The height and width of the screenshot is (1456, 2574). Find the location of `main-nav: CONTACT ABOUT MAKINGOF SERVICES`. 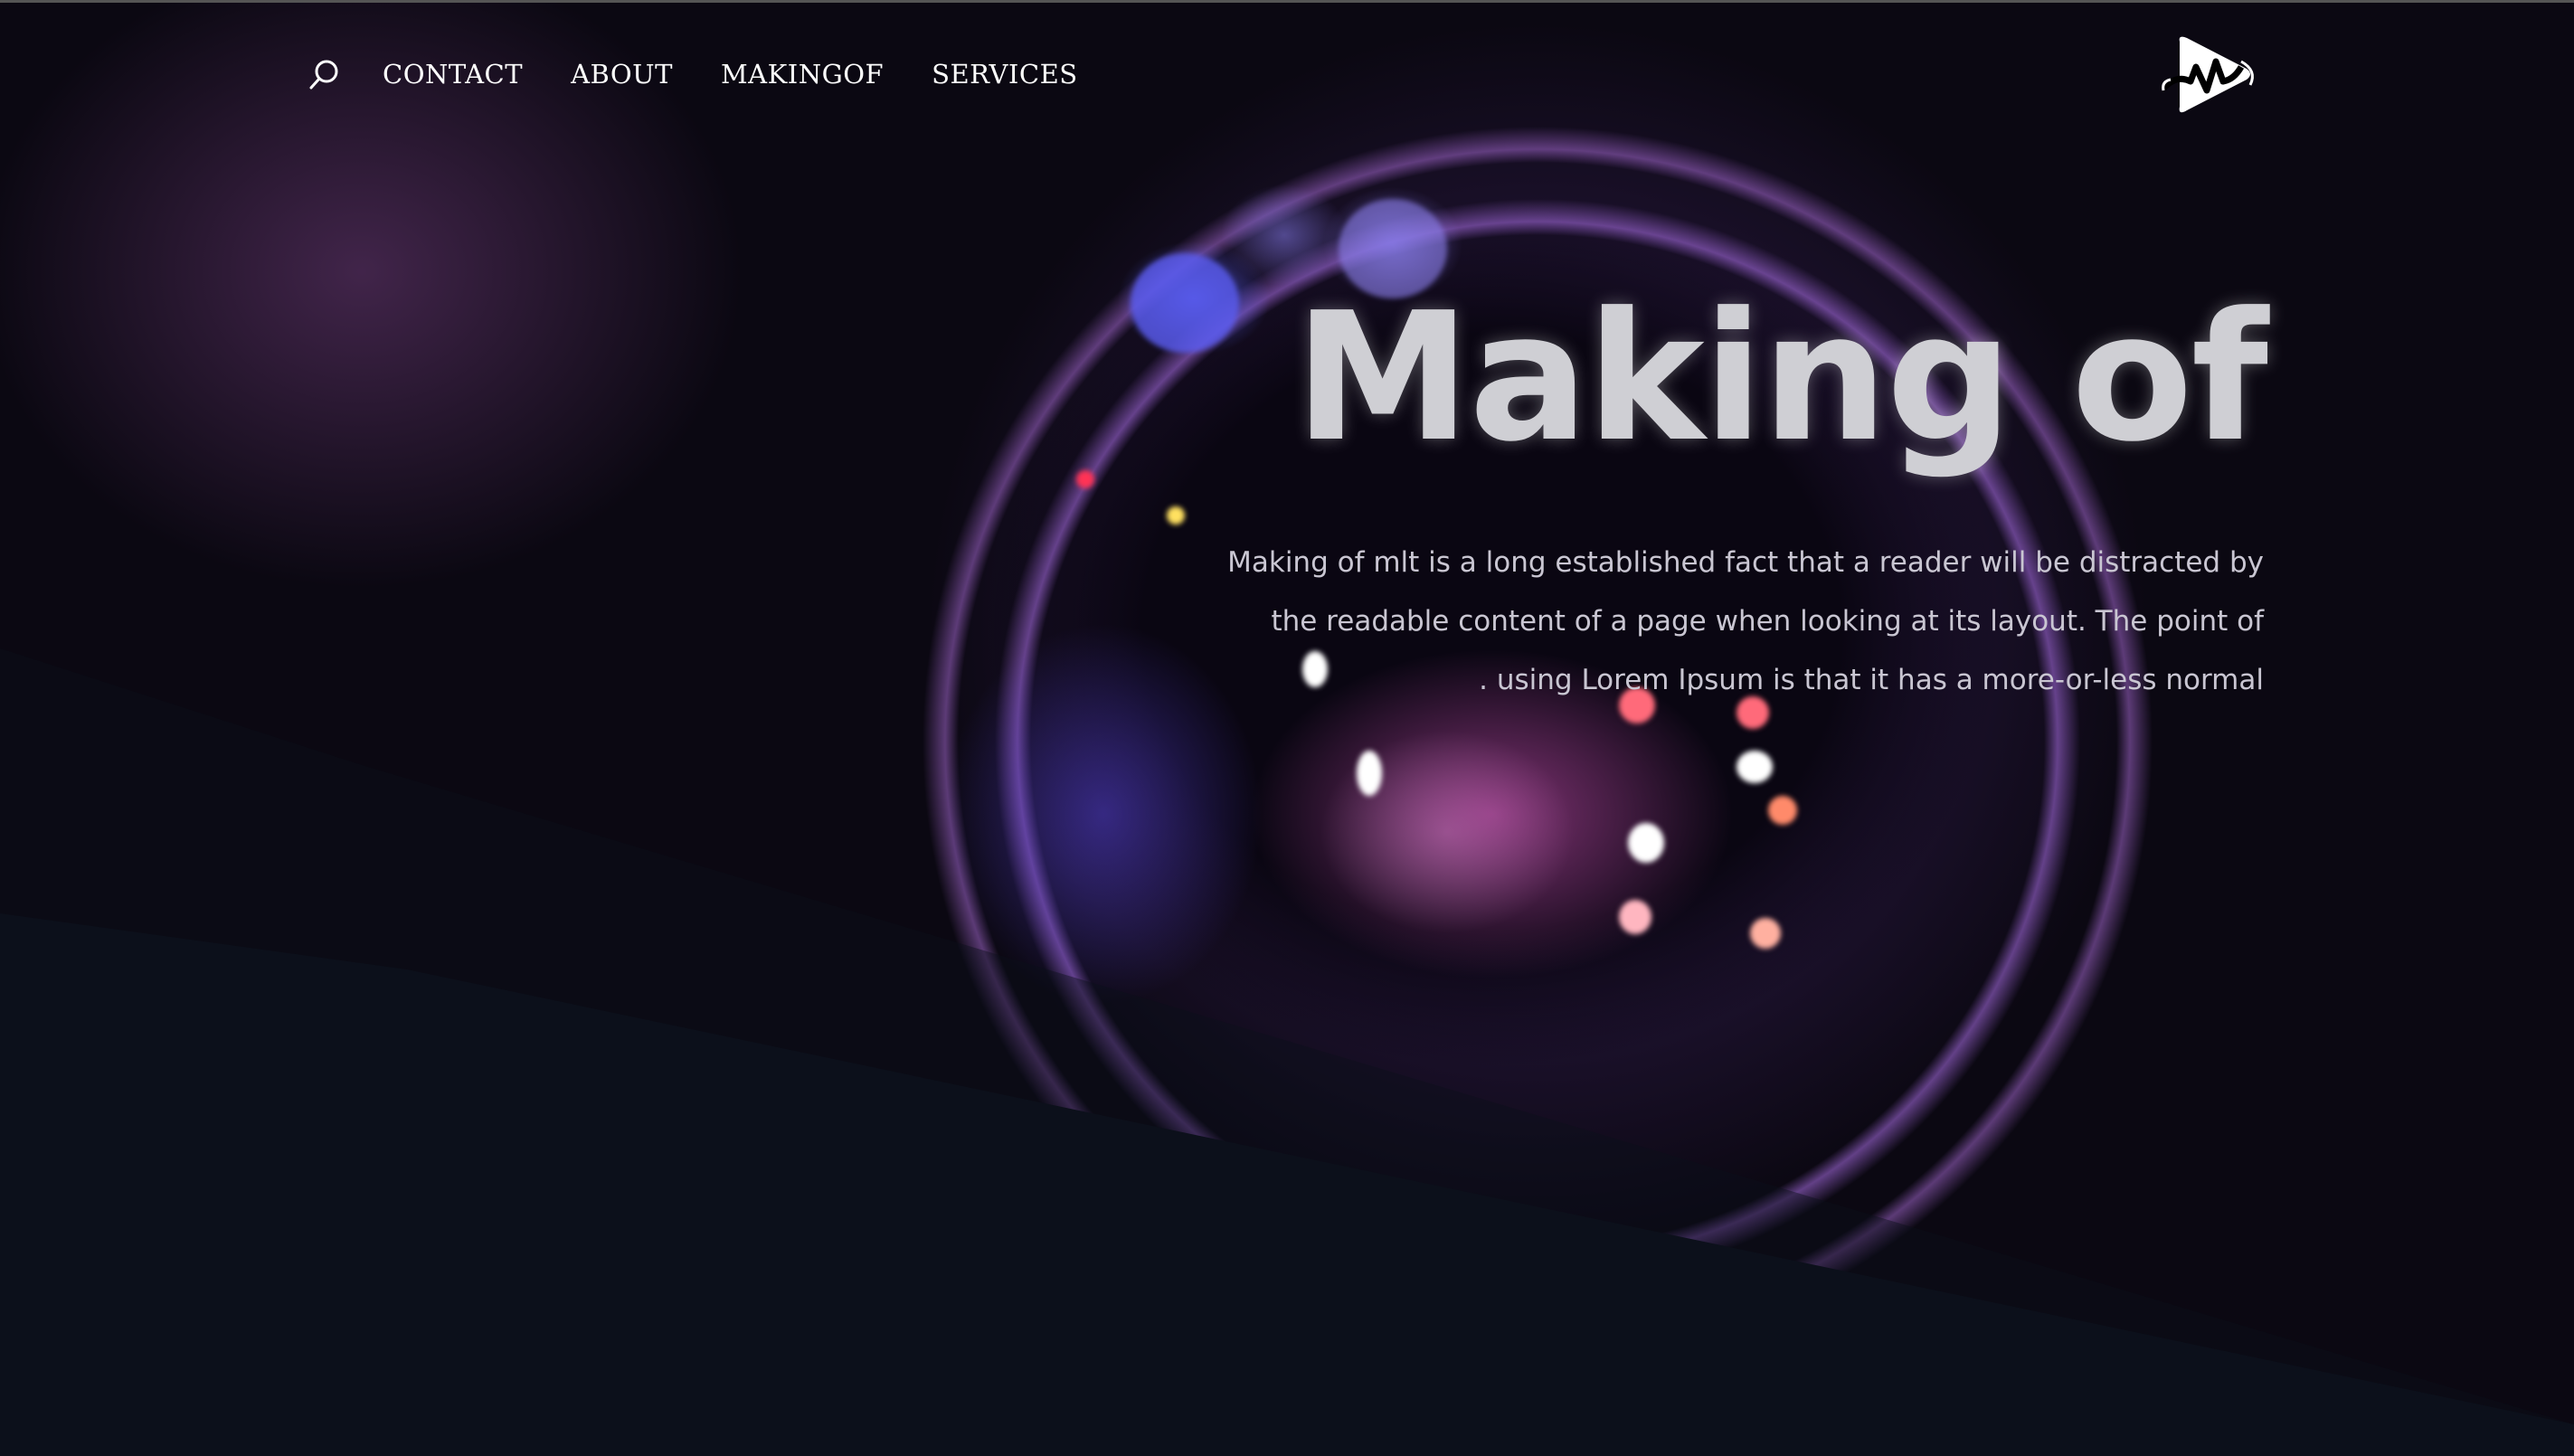

main-nav: CONTACT ABOUT MAKINGOF SERVICES is located at coordinates (716, 74).